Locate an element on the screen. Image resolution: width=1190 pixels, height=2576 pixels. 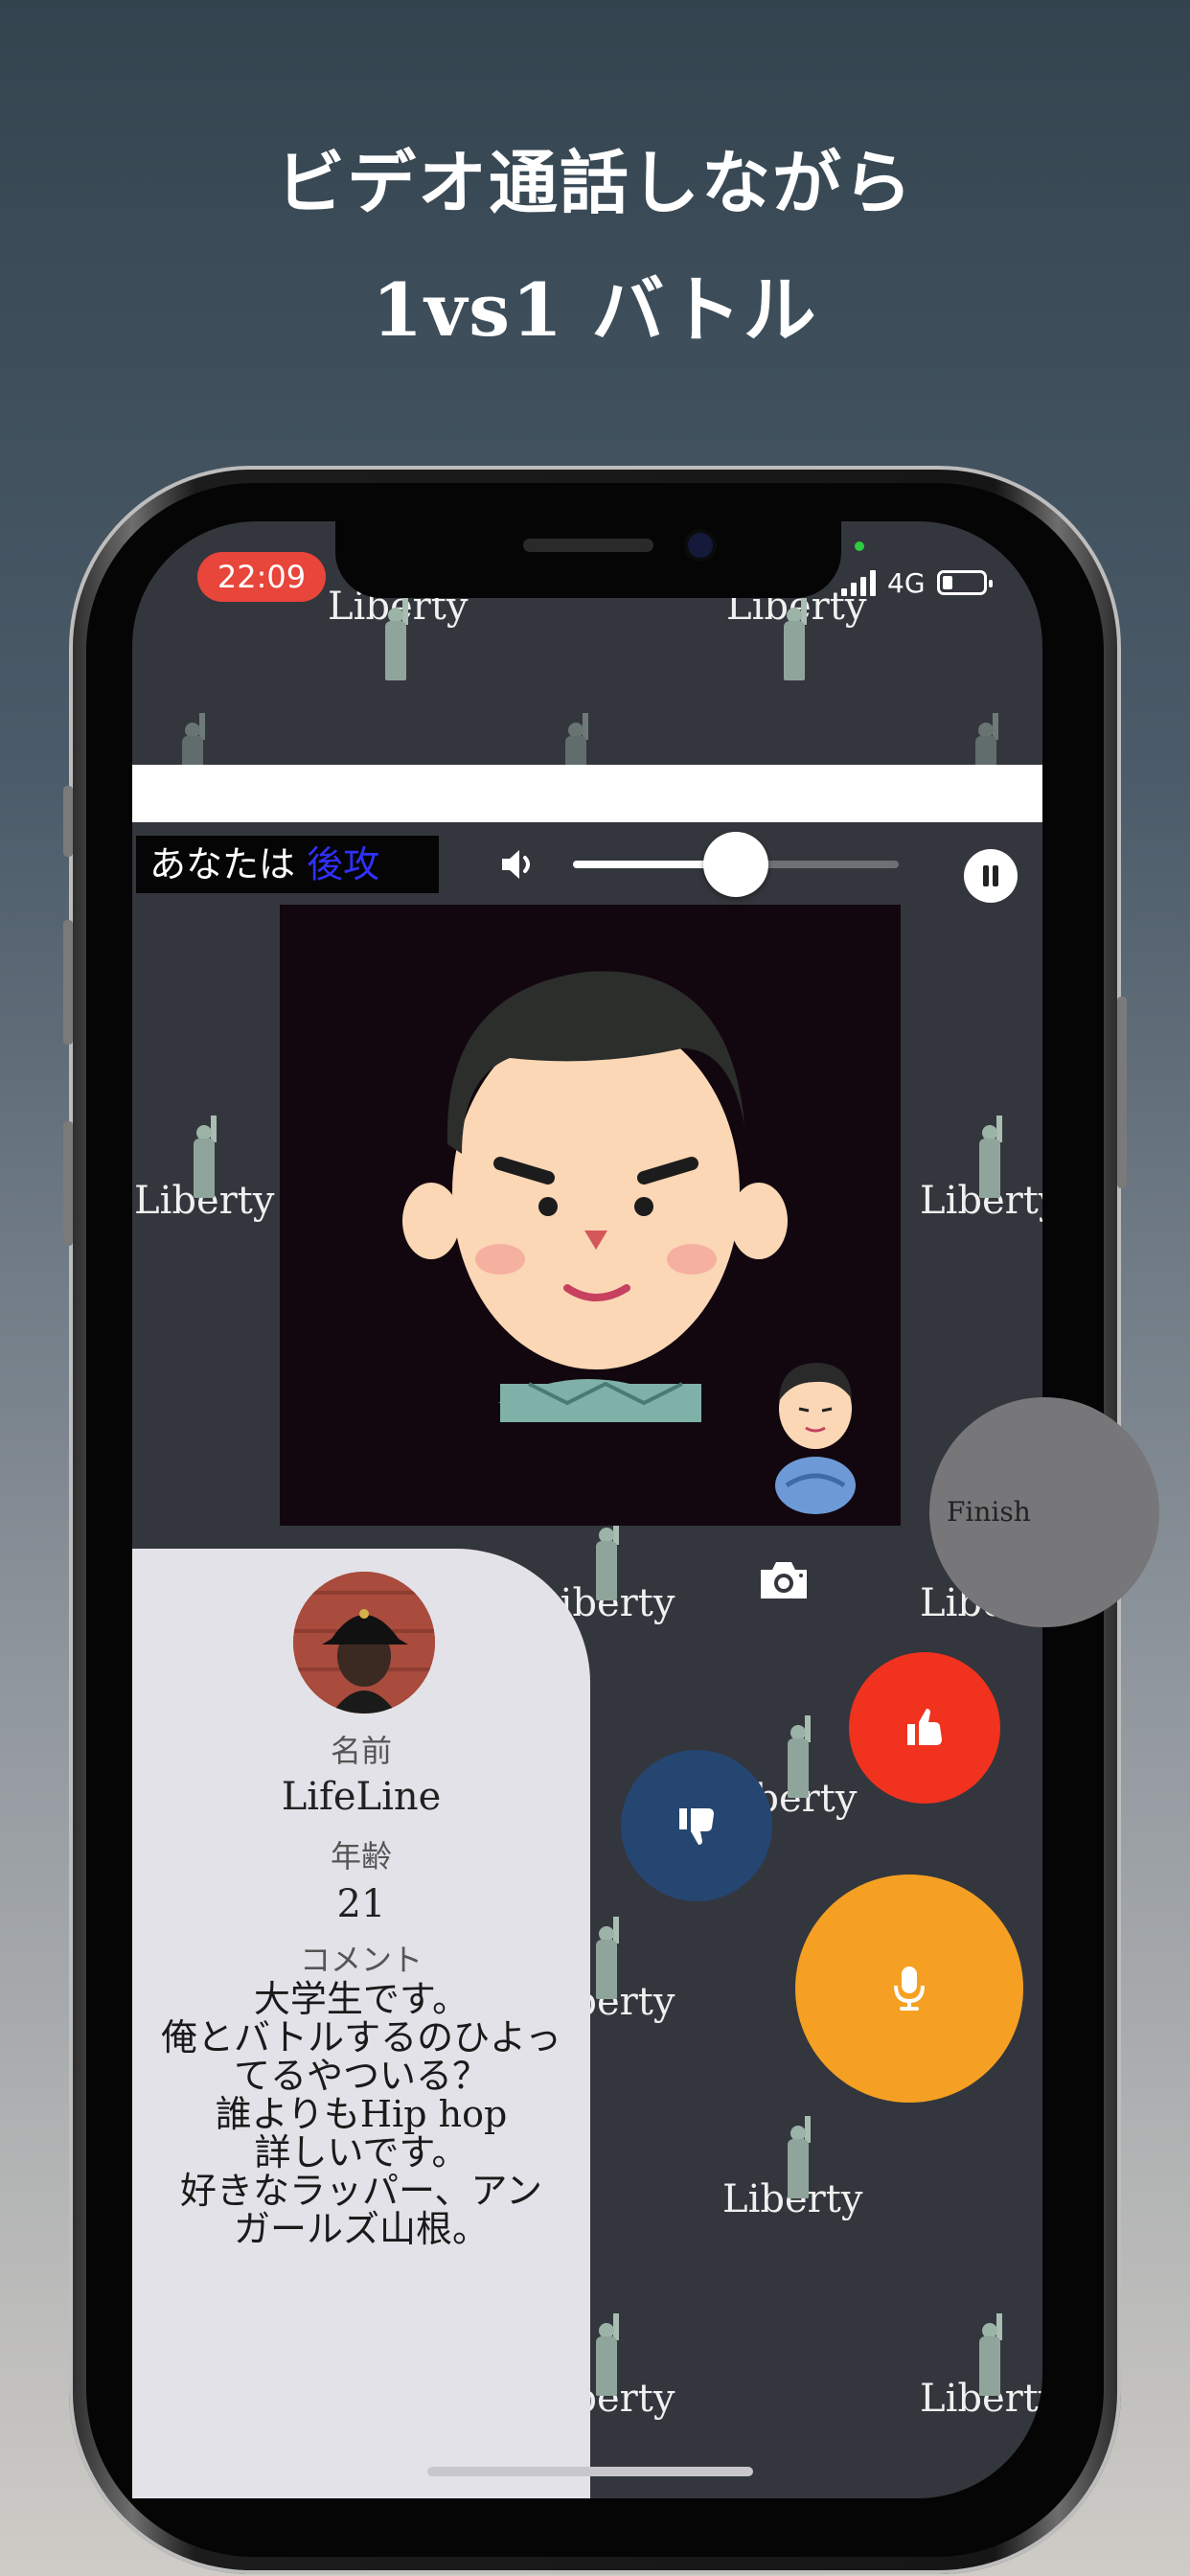
camera-in-use-indicator is located at coordinates (859, 546).